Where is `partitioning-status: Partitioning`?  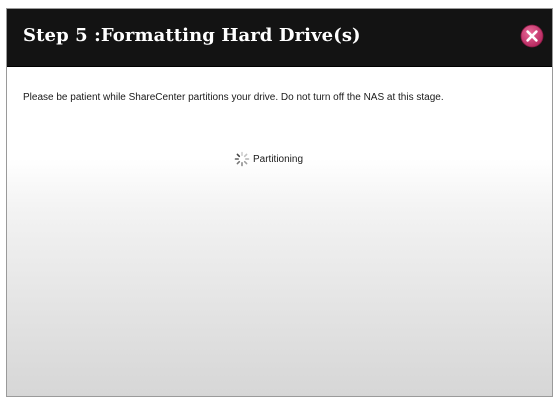 partitioning-status: Partitioning is located at coordinates (268, 159).